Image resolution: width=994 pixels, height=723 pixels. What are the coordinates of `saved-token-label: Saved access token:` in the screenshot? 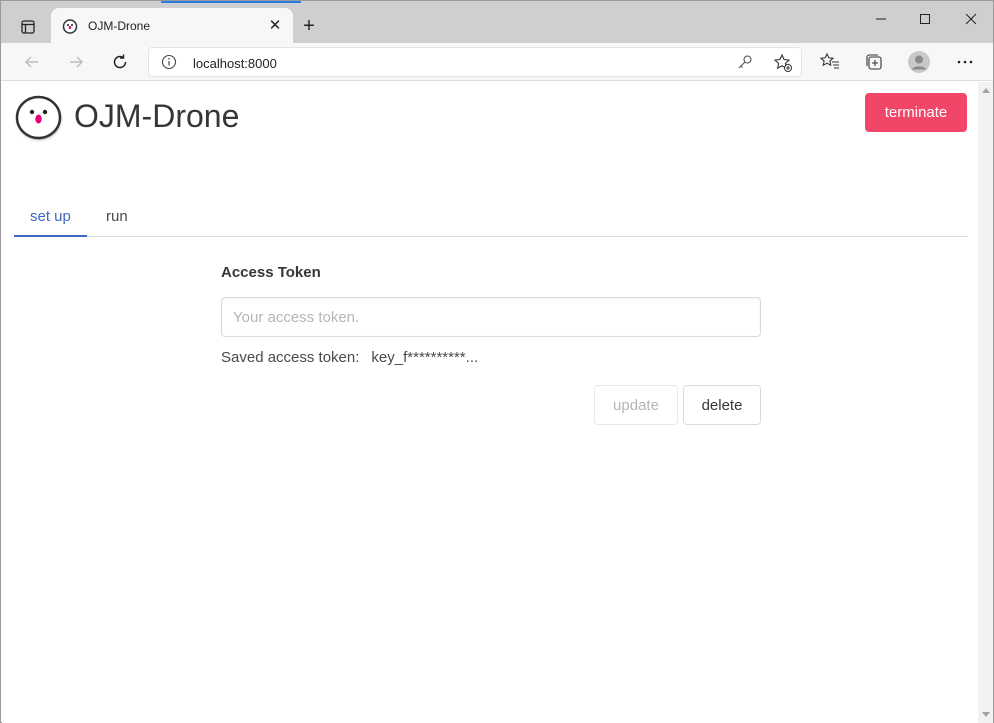 It's located at (290, 357).